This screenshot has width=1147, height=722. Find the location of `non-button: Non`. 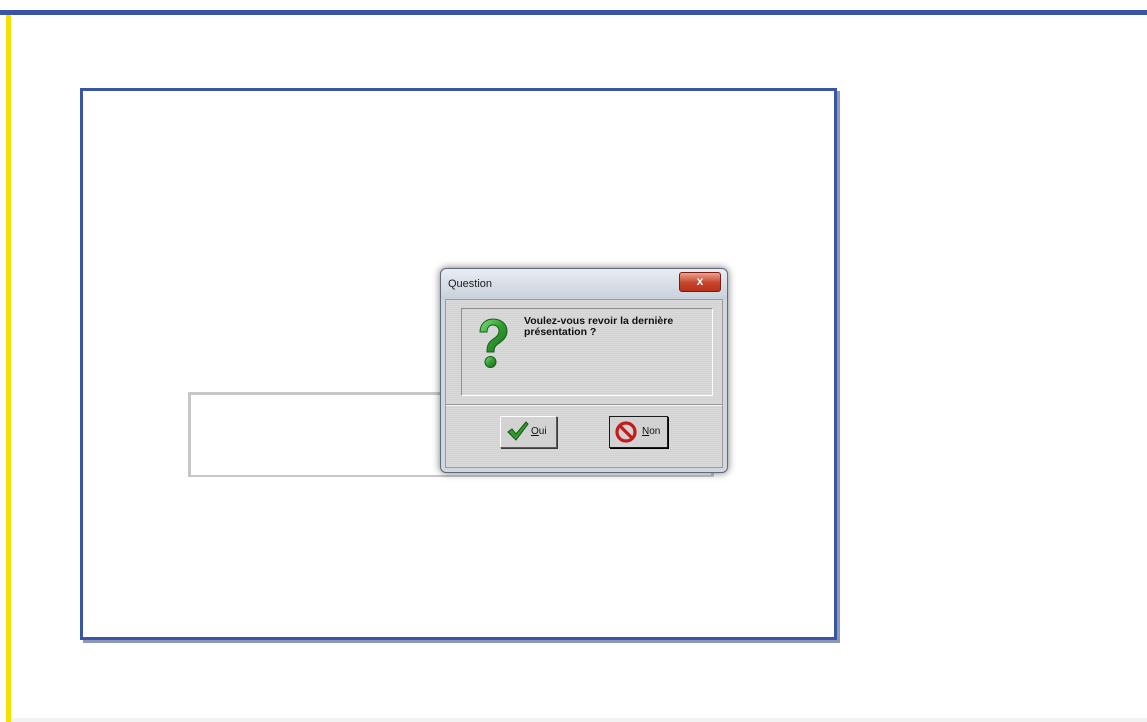

non-button: Non is located at coordinates (638, 432).